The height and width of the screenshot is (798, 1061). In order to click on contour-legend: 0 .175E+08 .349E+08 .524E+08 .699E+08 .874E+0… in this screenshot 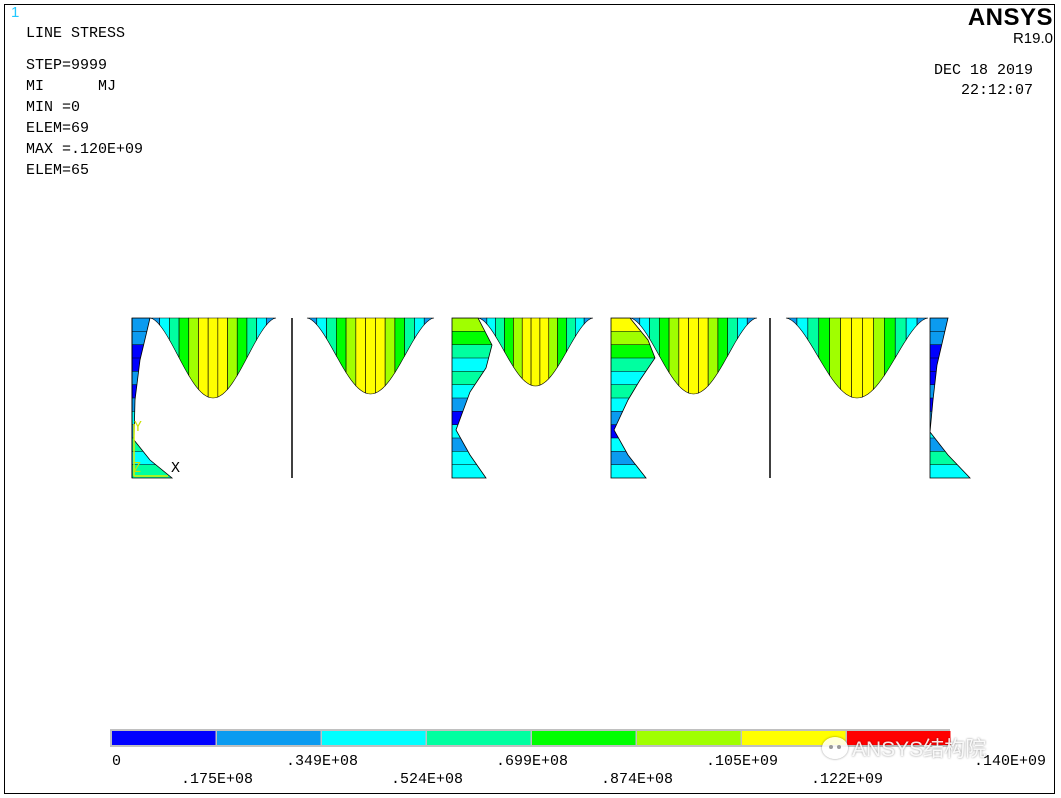, I will do `click(578, 758)`.